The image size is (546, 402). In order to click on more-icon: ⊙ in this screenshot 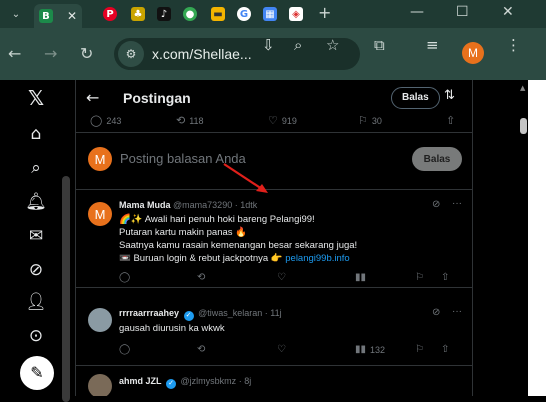, I will do `click(36, 336)`.